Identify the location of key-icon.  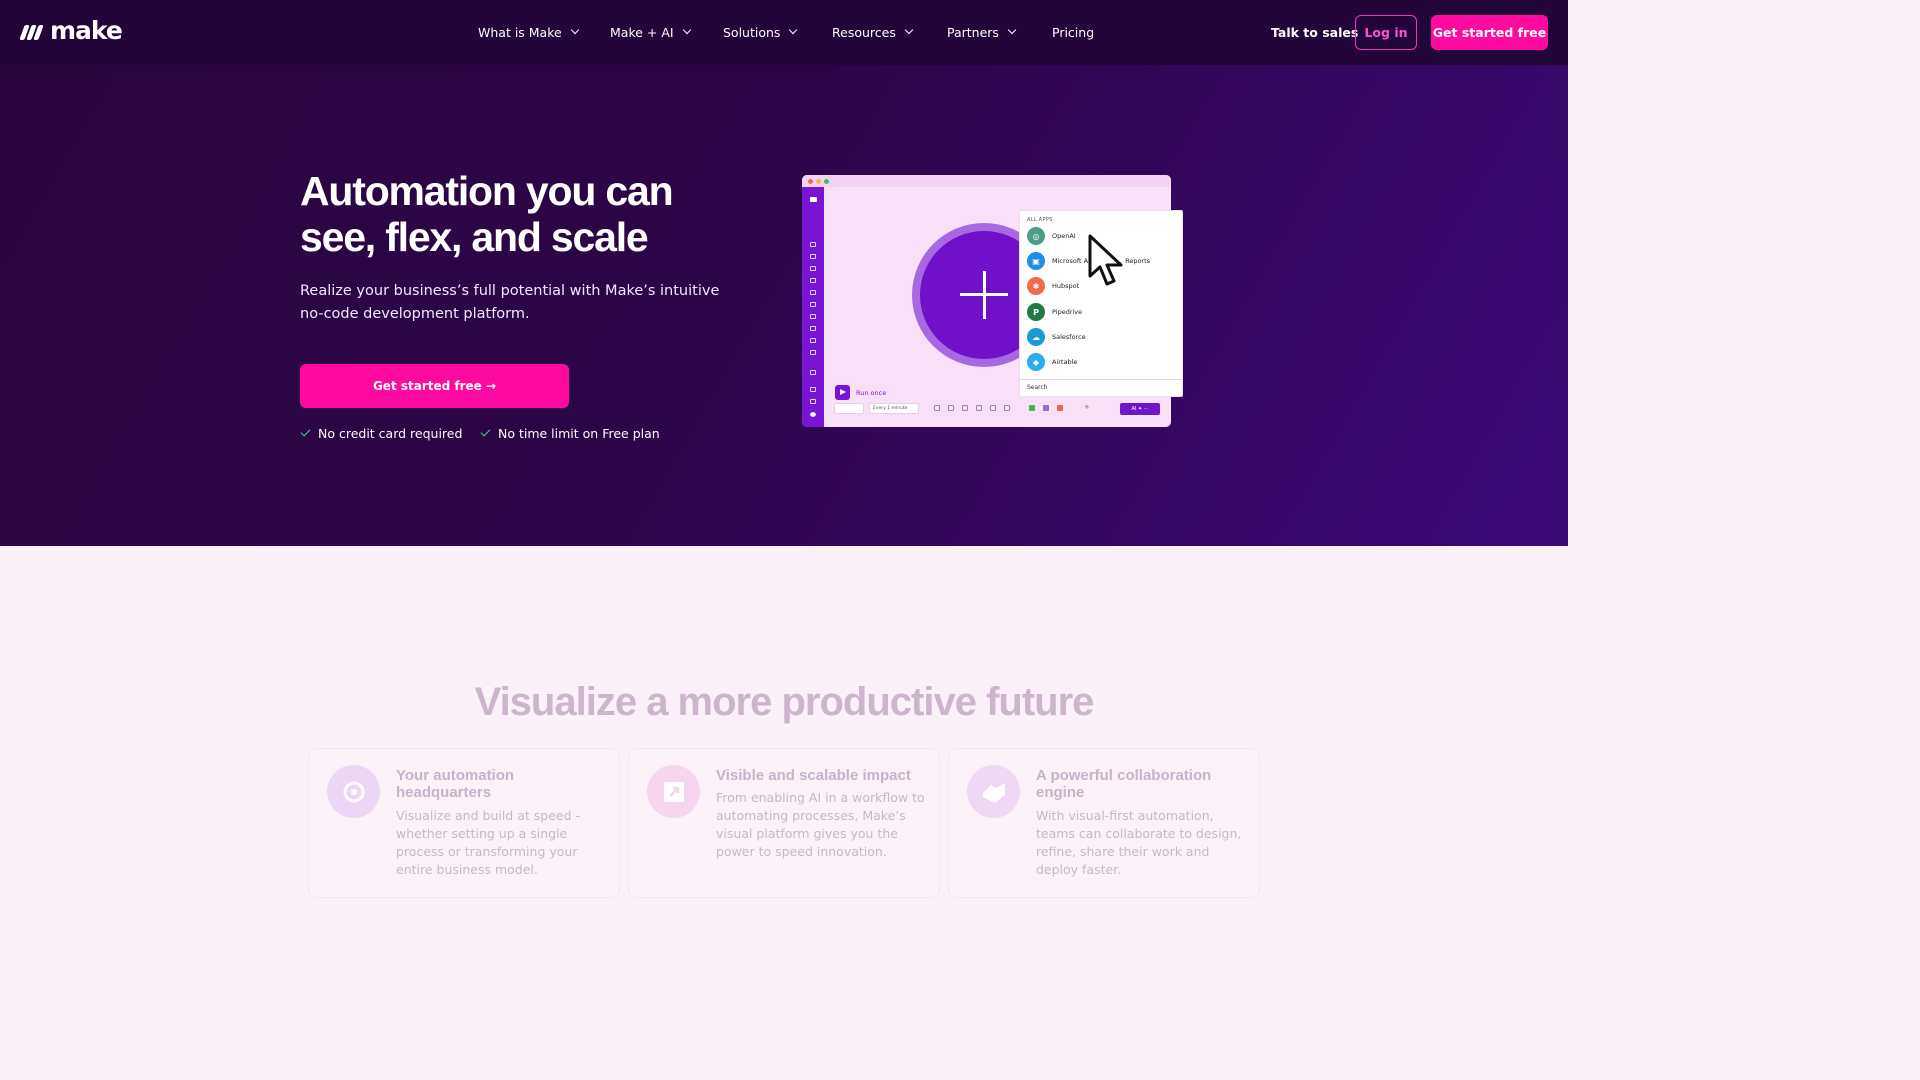
(813, 316).